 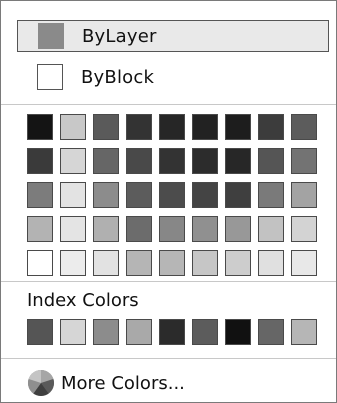 What do you see at coordinates (51, 36) in the screenshot?
I see `bylayer-swatch` at bounding box center [51, 36].